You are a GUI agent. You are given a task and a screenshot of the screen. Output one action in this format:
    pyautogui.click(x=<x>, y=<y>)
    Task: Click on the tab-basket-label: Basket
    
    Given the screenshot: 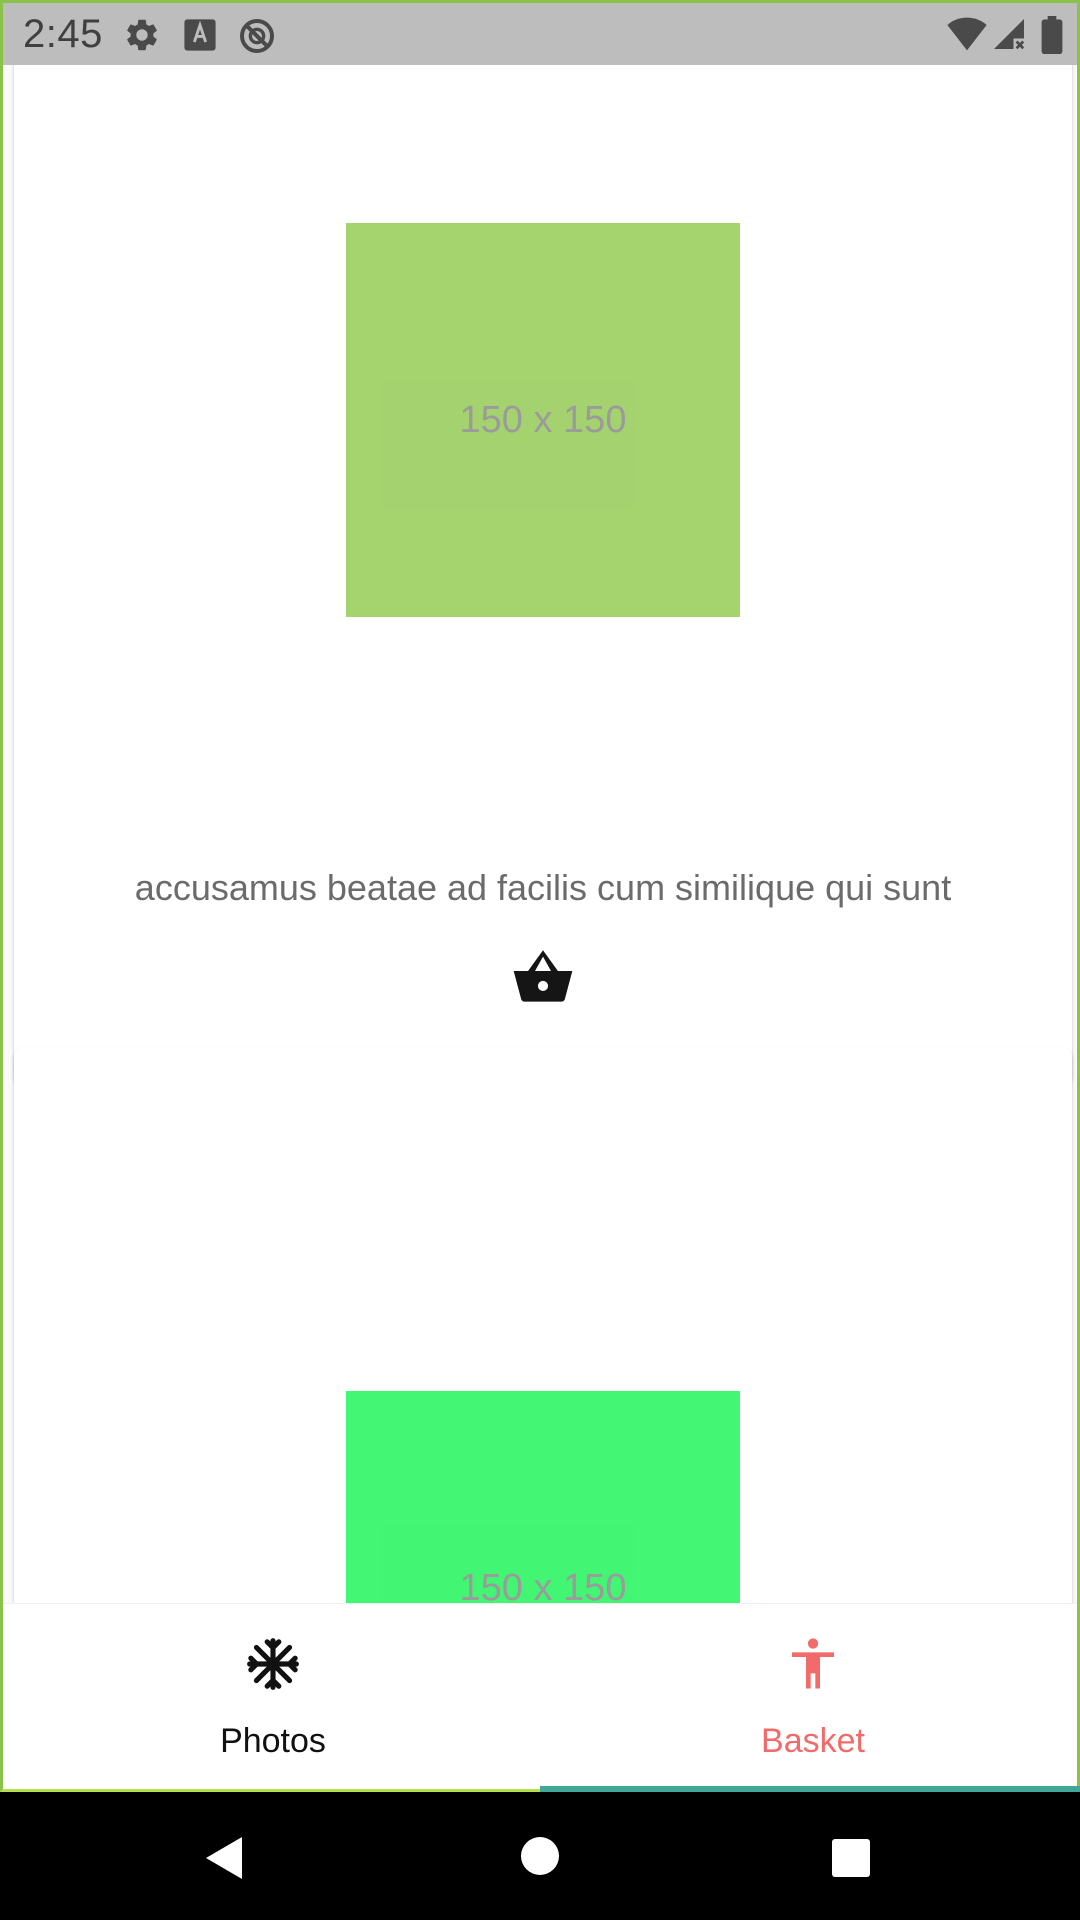 What is the action you would take?
    pyautogui.click(x=813, y=1741)
    